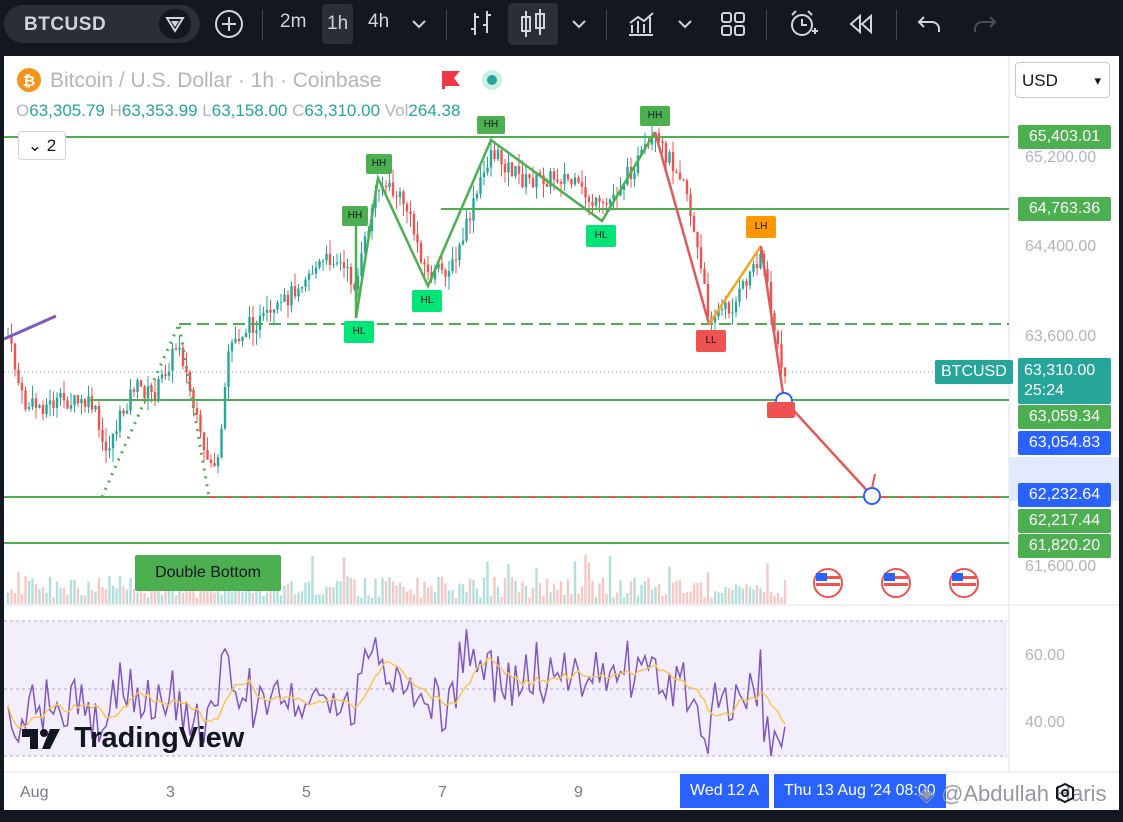  What do you see at coordinates (338, 24) in the screenshot?
I see `interval-1h: 1h` at bounding box center [338, 24].